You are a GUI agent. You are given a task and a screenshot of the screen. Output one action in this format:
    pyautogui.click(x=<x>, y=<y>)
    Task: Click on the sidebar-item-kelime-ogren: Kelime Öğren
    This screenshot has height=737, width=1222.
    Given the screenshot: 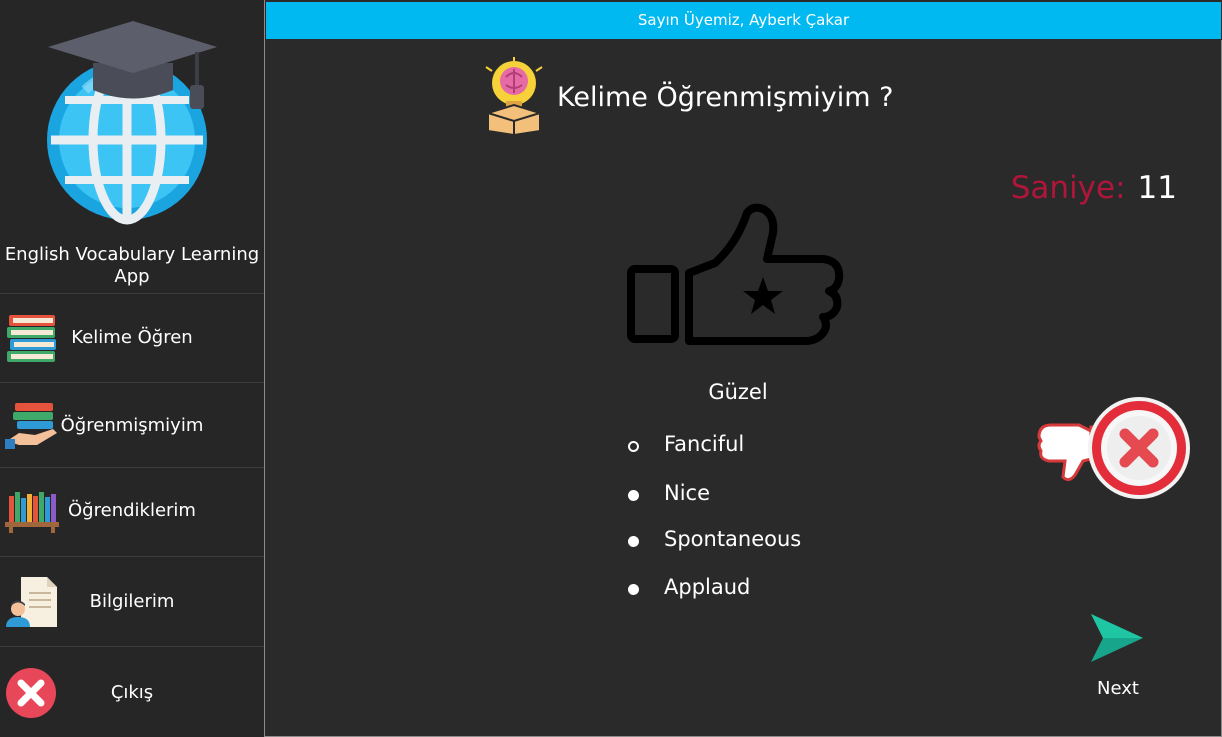 What is the action you would take?
    pyautogui.click(x=132, y=339)
    